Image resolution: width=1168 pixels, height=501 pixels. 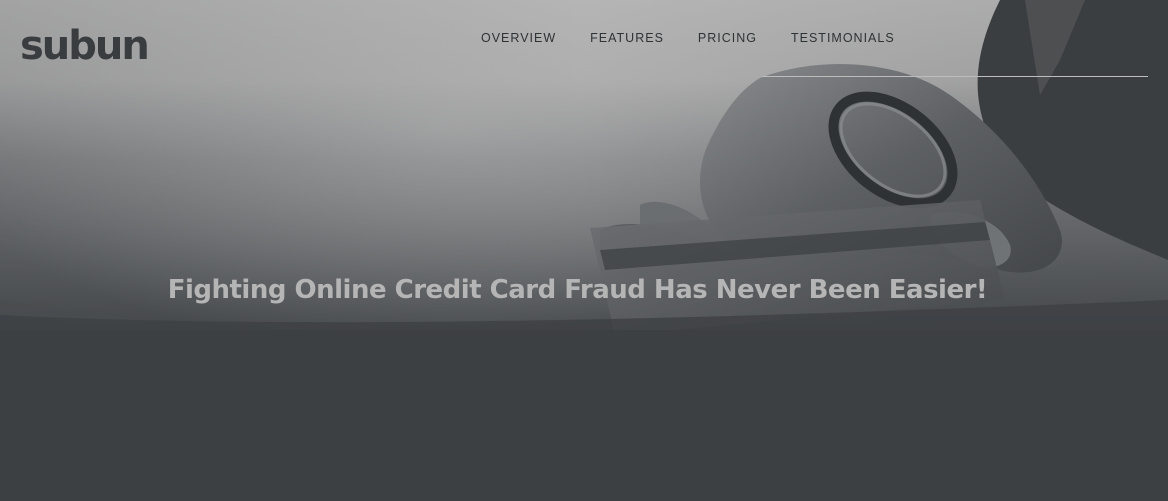 I want to click on nav-link-pricing: PRICING, so click(x=727, y=38).